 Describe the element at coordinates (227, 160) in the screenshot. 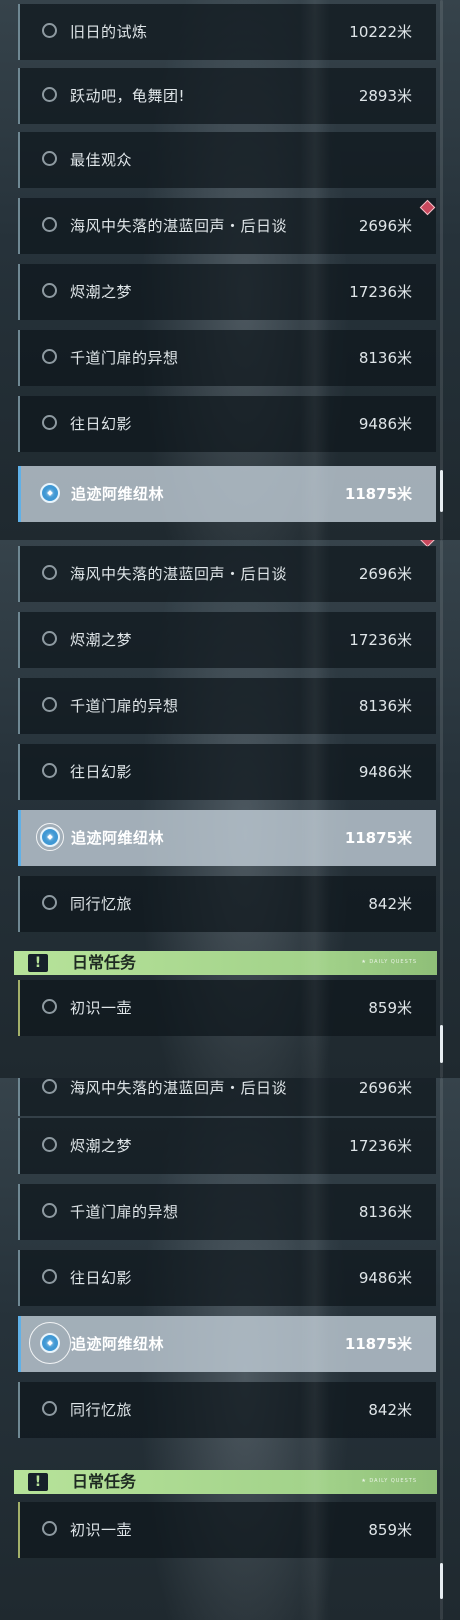

I see `quest-item: 最佳观众` at that location.